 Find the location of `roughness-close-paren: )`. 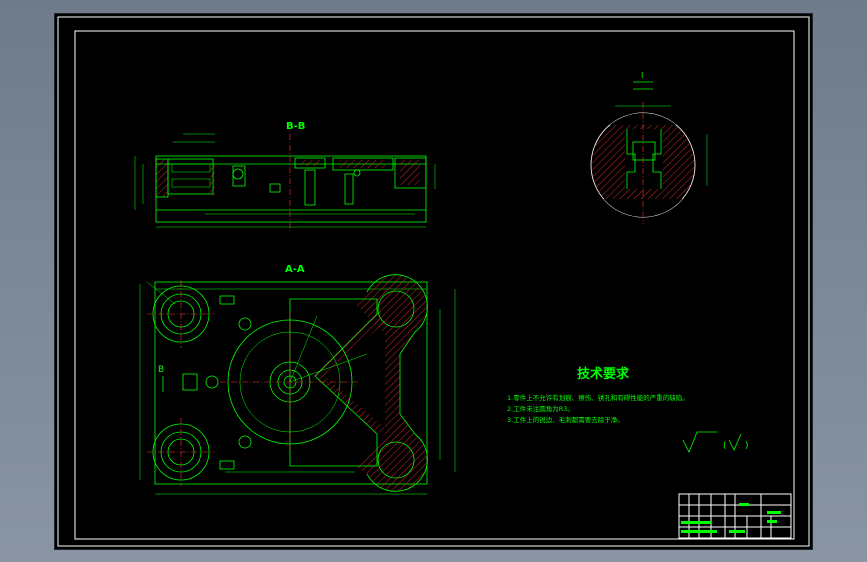

roughness-close-paren: ) is located at coordinates (747, 446).